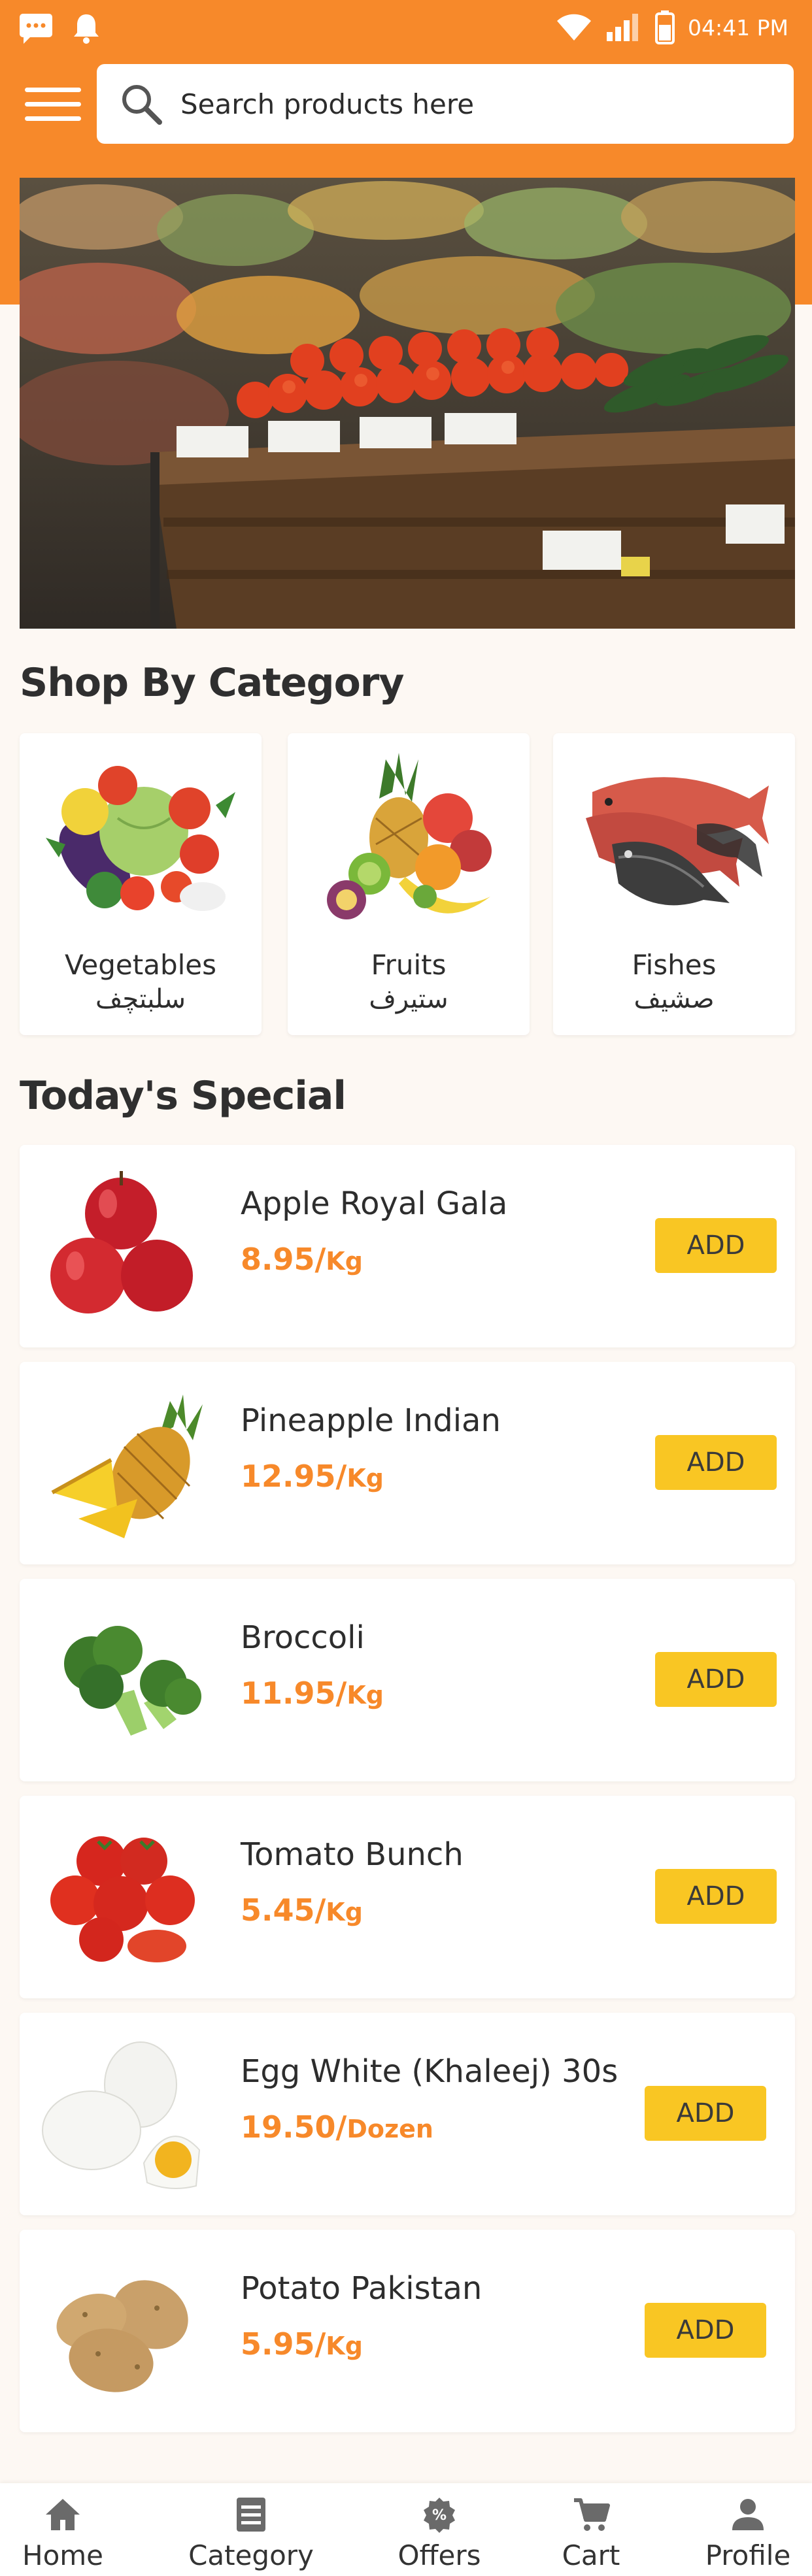 This screenshot has height=2576, width=812. What do you see at coordinates (312, 1476) in the screenshot?
I see `product-price: 12.95/Kg` at bounding box center [312, 1476].